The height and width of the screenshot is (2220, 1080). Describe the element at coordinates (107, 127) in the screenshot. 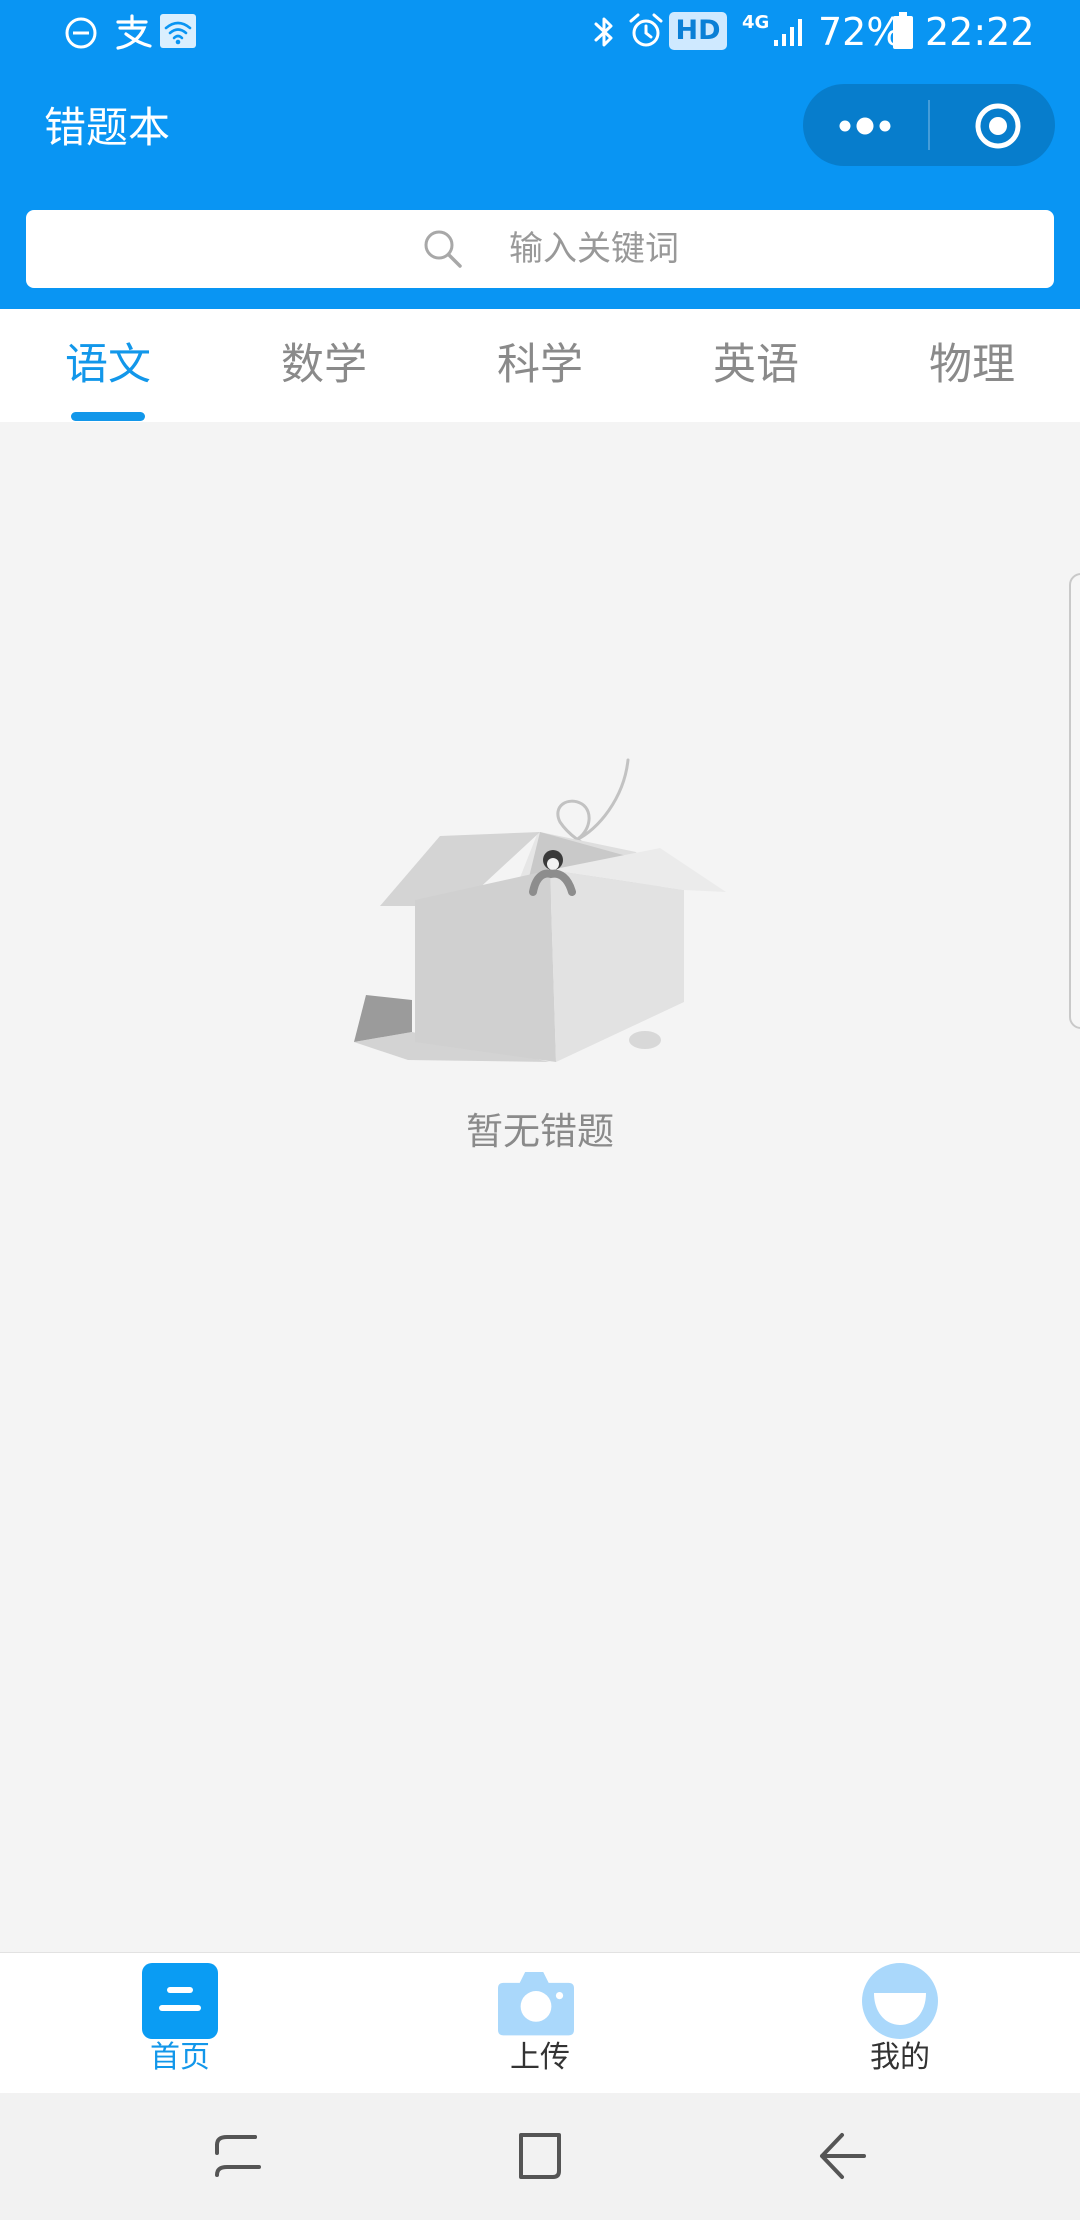

I see `page-title: 错题本` at that location.